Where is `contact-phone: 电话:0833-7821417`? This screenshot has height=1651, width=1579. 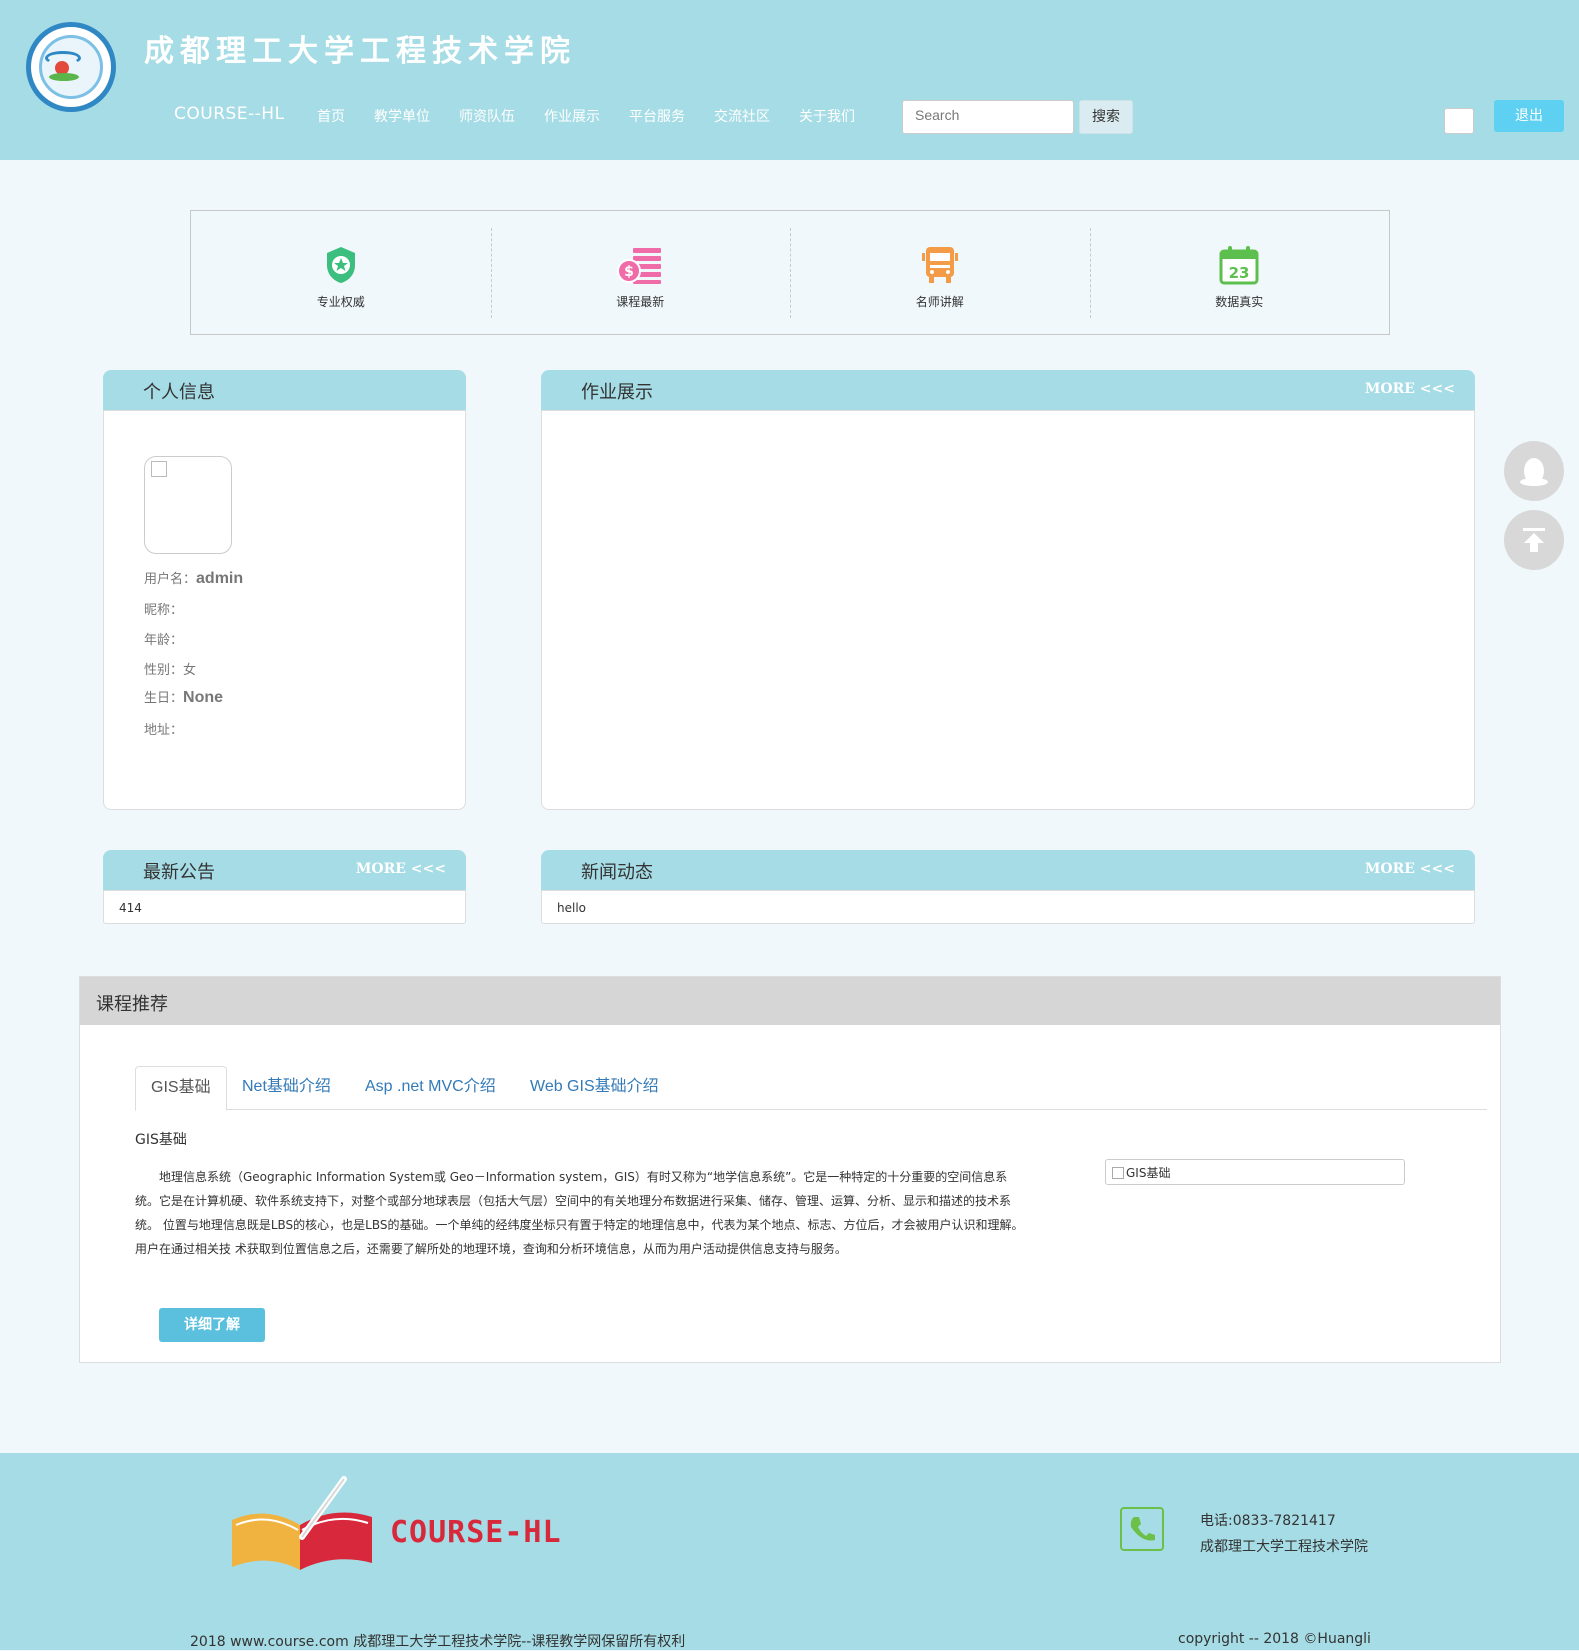 contact-phone: 电话:0833-7821417 is located at coordinates (1268, 1521).